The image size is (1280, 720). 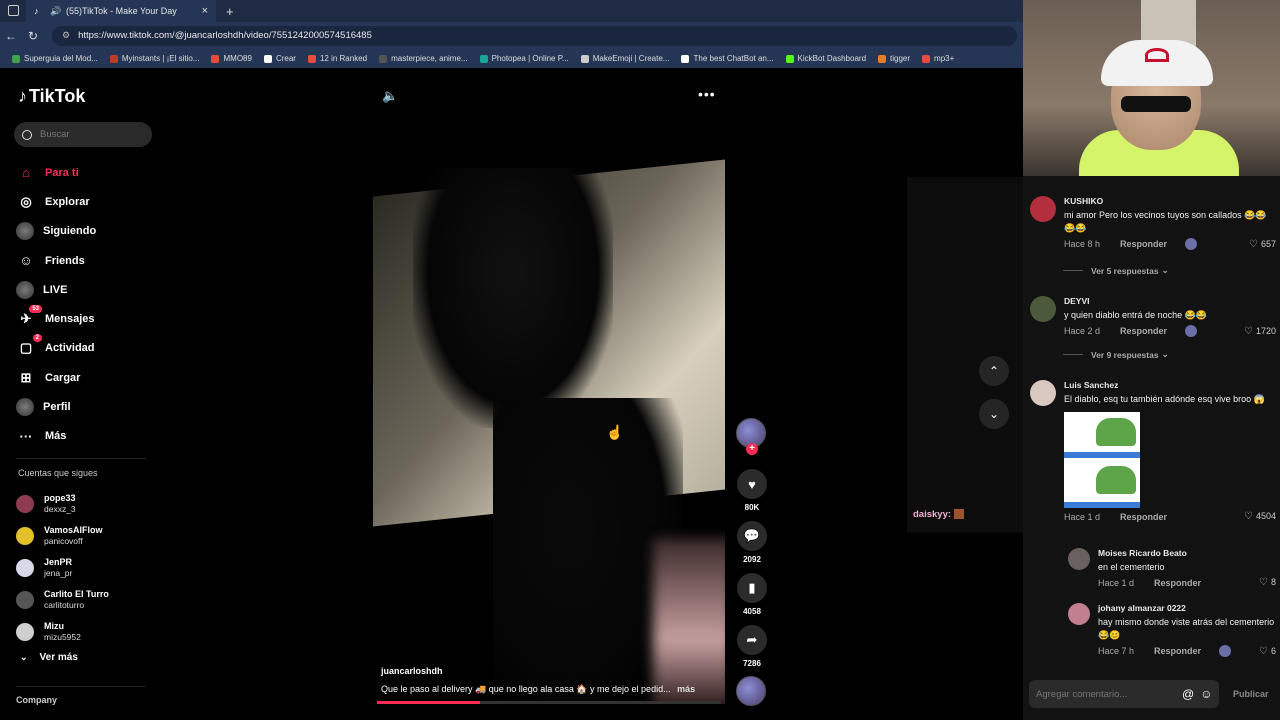 What do you see at coordinates (894, 58) in the screenshot?
I see `bookmark-item: tigger` at bounding box center [894, 58].